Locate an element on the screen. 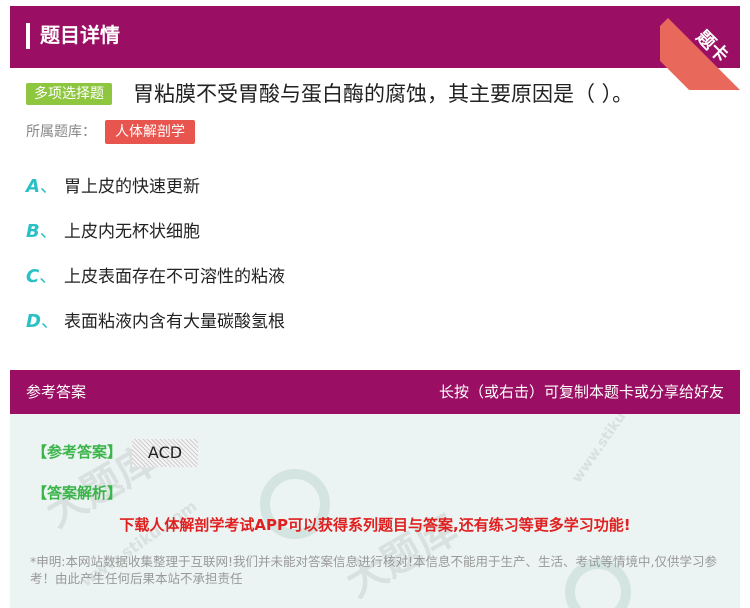  option-d: D、 表面粘液内含有大量碳酸氢根 is located at coordinates (155, 322).